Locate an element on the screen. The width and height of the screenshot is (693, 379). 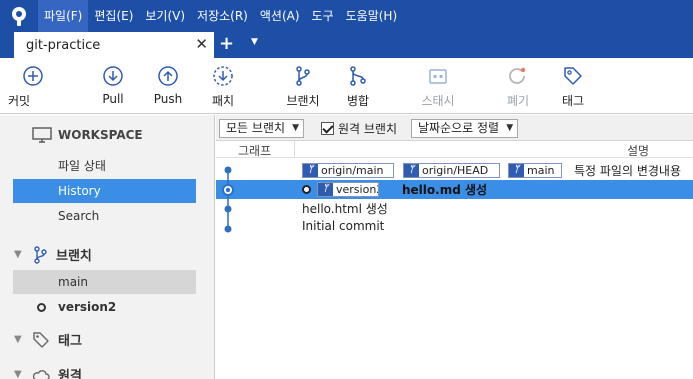
pull-arrow-down-icon is located at coordinates (113, 76).